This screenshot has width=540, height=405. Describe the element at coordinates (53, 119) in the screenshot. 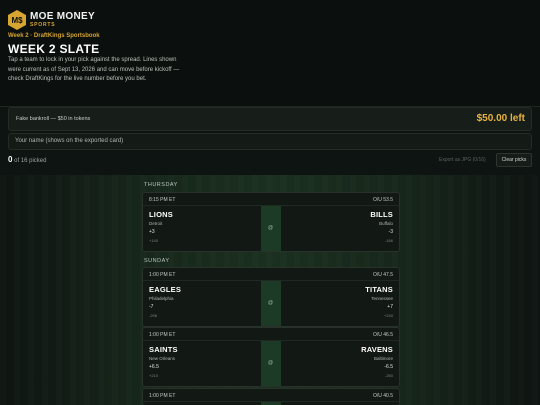

I see `bankroll-label: Fake bankroll — $50 in tokens` at that location.